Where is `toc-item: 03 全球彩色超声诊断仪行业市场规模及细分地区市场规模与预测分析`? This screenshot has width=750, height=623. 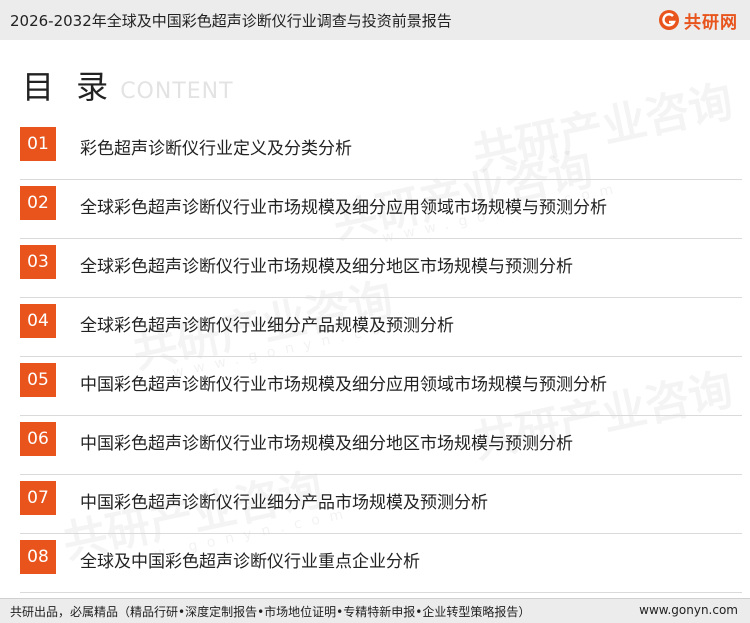 toc-item: 03 全球彩色超声诊断仪行业市场规模及细分地区市场规模与预测分析 is located at coordinates (381, 268).